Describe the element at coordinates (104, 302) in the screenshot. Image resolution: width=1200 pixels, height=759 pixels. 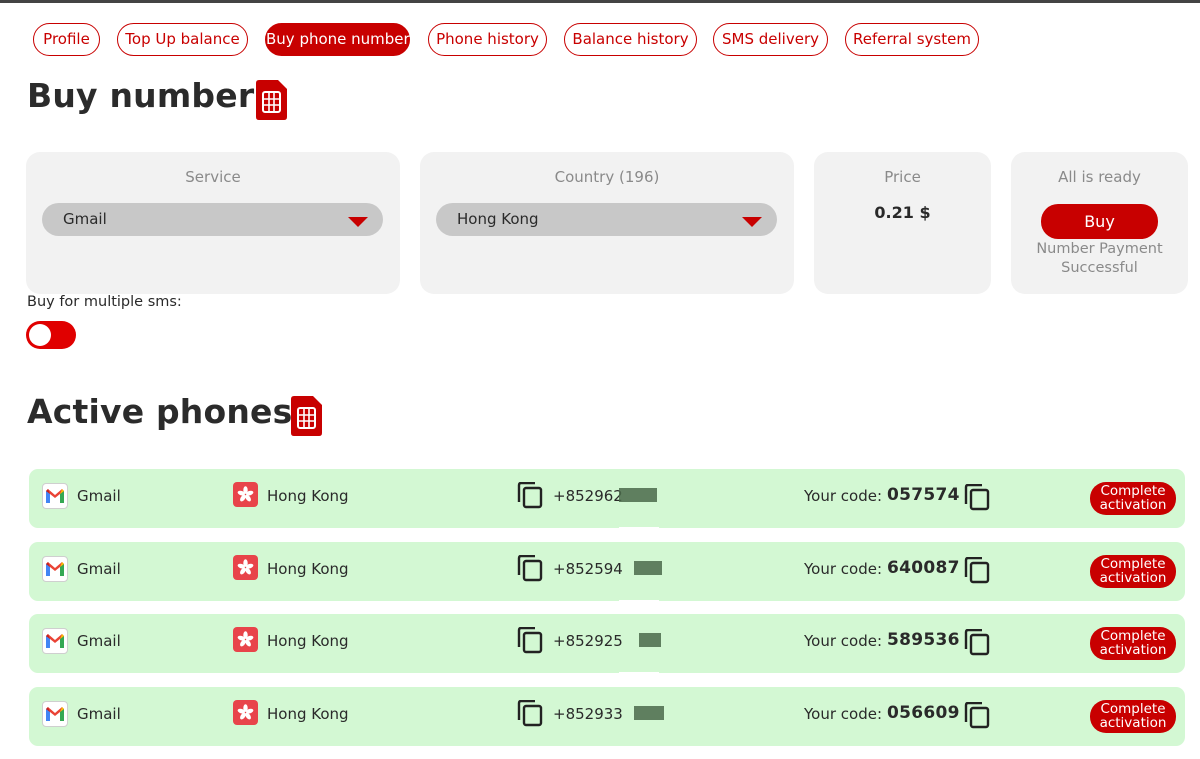
I see `multiple-sms-label: Buy for multiple sms:` at that location.